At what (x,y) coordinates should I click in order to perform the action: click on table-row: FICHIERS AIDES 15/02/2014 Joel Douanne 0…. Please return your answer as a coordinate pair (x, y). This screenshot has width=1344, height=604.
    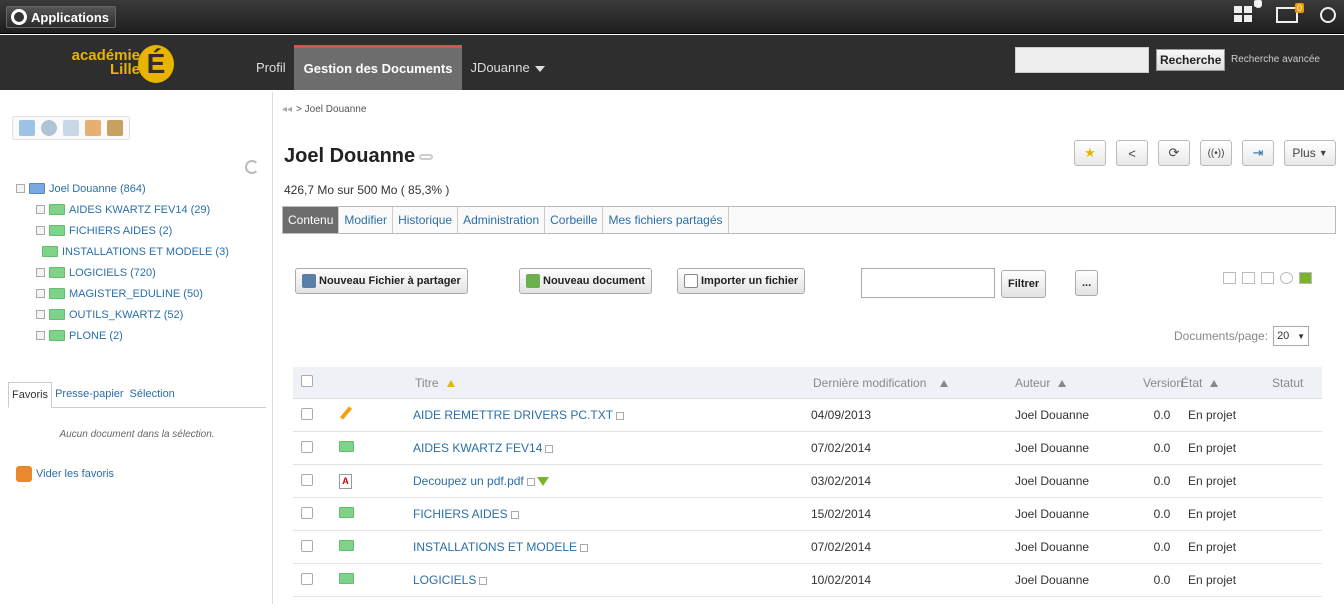
    Looking at the image, I should click on (807, 514).